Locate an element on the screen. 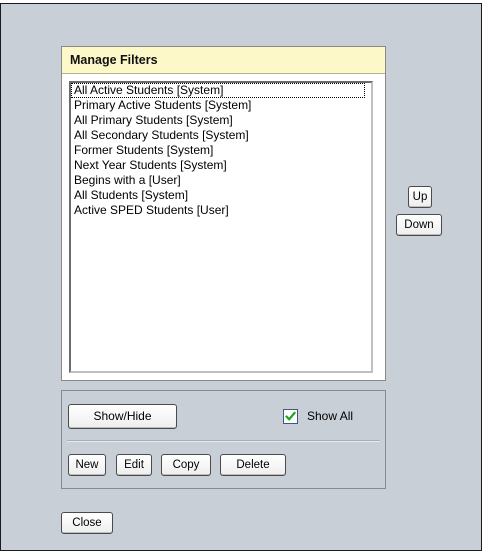 Image resolution: width=485 pixels, height=553 pixels. edit-filter-button: Edit is located at coordinates (134, 465).